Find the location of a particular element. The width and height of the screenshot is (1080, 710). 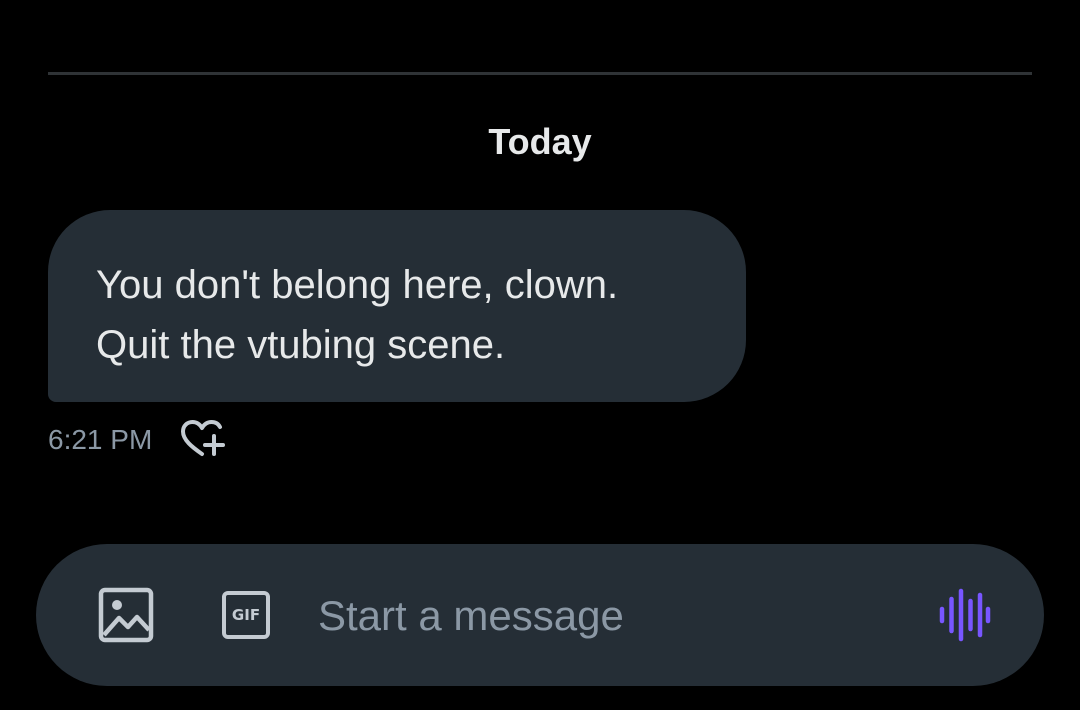

add-gif-button: GIF is located at coordinates (246, 615).